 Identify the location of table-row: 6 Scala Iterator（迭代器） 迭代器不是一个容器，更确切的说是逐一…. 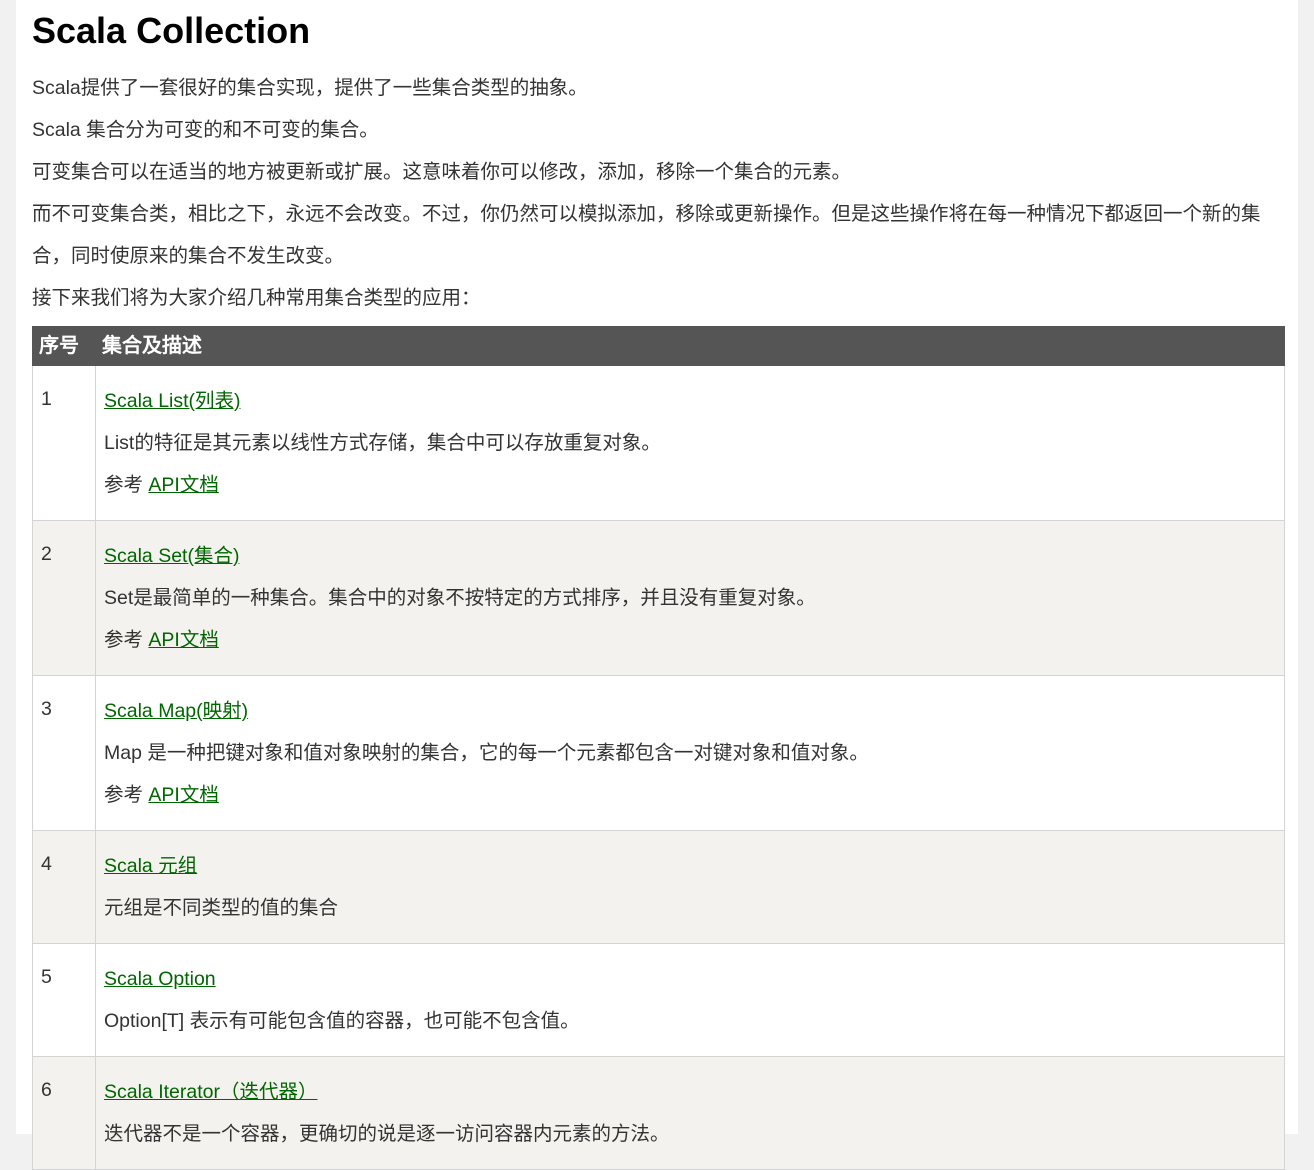
(658, 1113).